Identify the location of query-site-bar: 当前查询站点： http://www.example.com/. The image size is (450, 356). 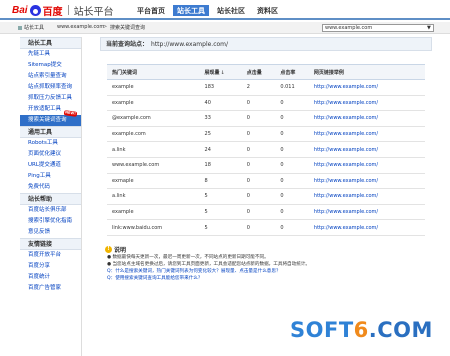
(266, 44).